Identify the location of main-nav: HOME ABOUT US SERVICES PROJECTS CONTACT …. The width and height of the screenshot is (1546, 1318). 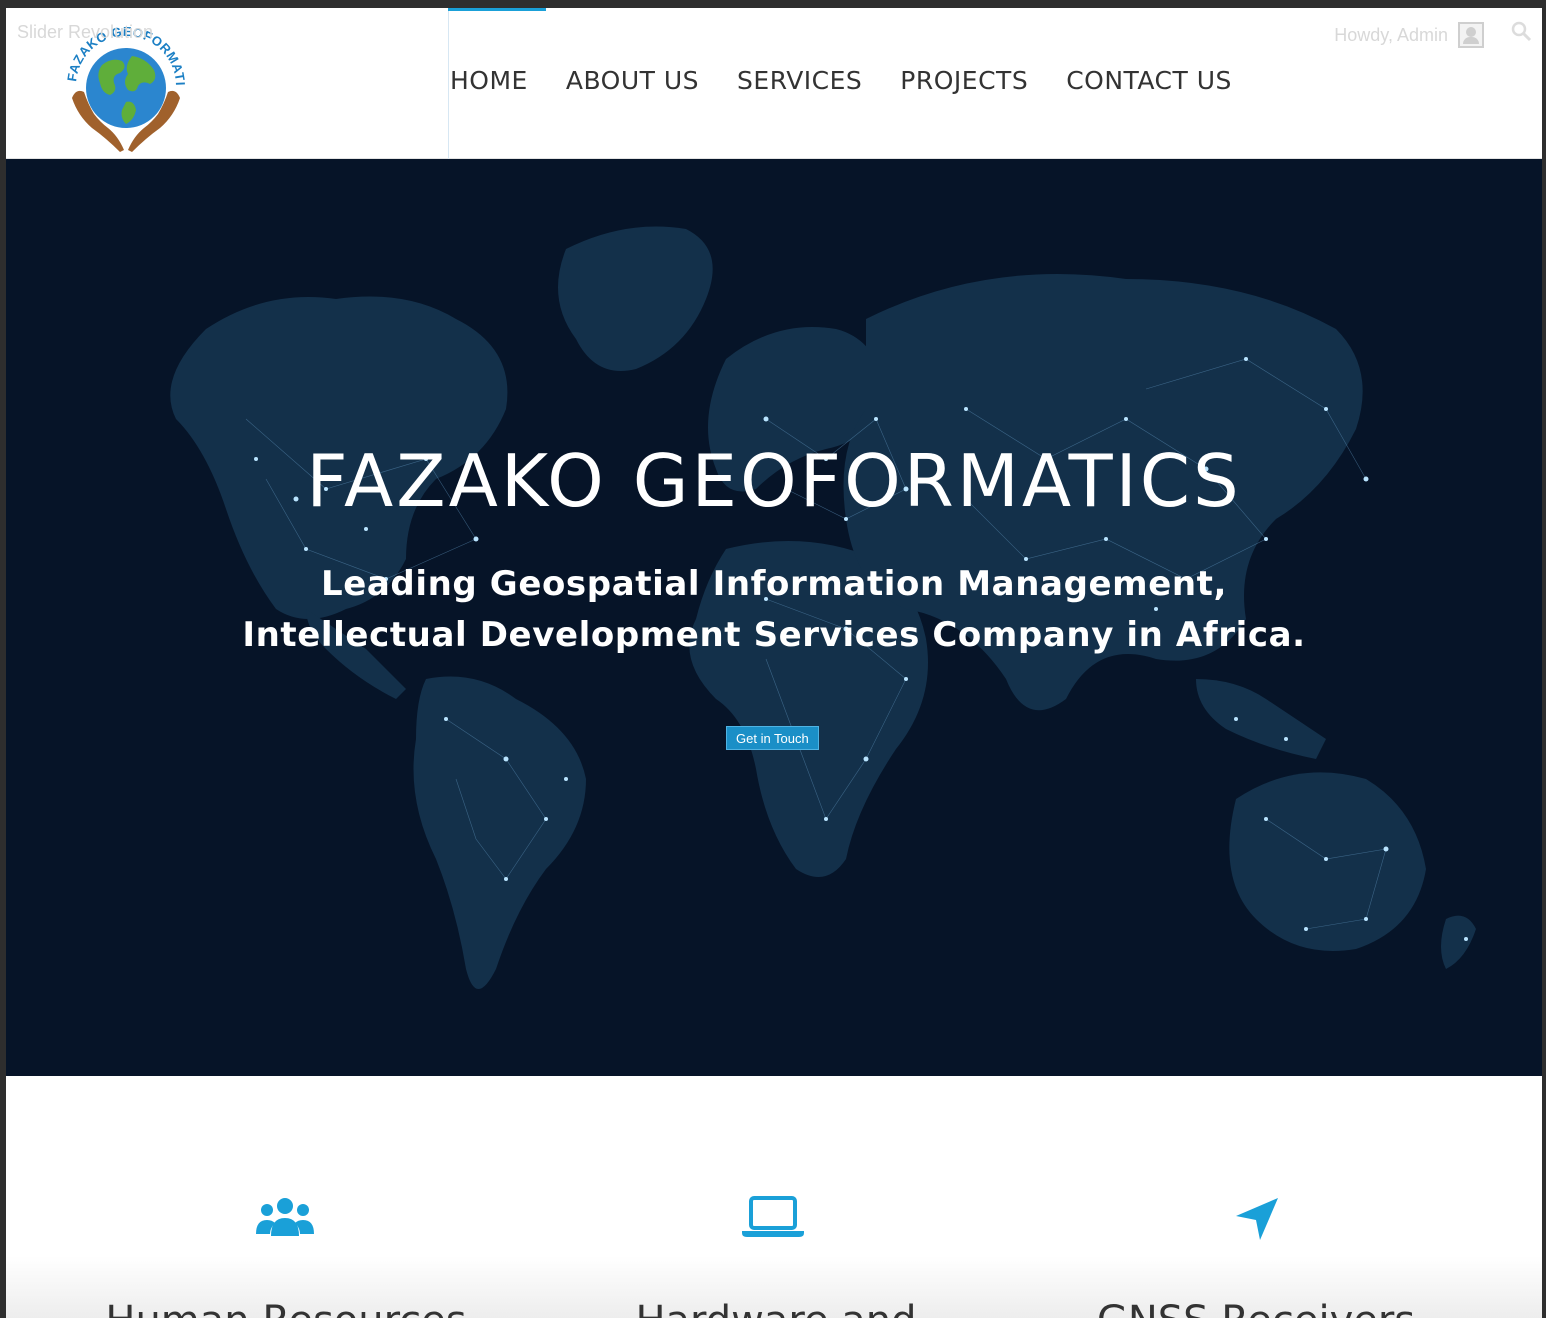
(858, 83).